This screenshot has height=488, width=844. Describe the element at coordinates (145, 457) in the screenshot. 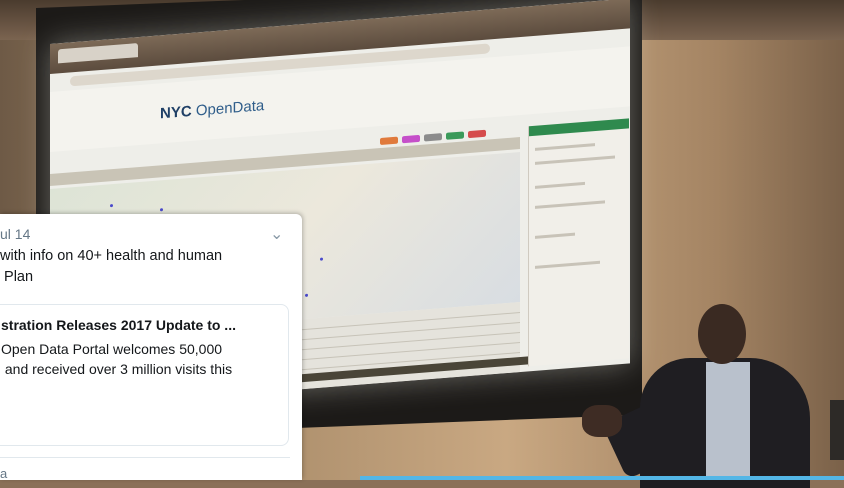

I see `tweet-divider` at that location.